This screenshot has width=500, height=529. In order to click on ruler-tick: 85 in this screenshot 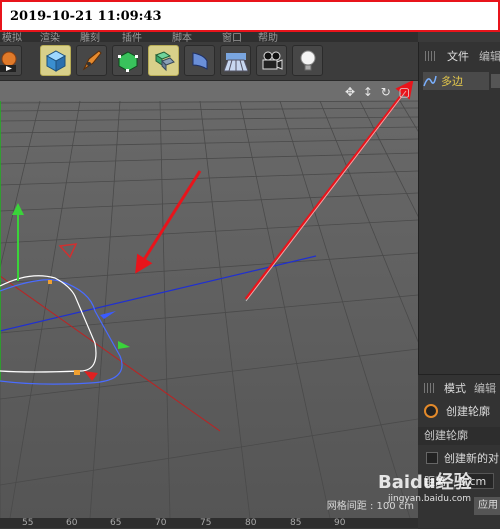, I will do `click(296, 523)`.